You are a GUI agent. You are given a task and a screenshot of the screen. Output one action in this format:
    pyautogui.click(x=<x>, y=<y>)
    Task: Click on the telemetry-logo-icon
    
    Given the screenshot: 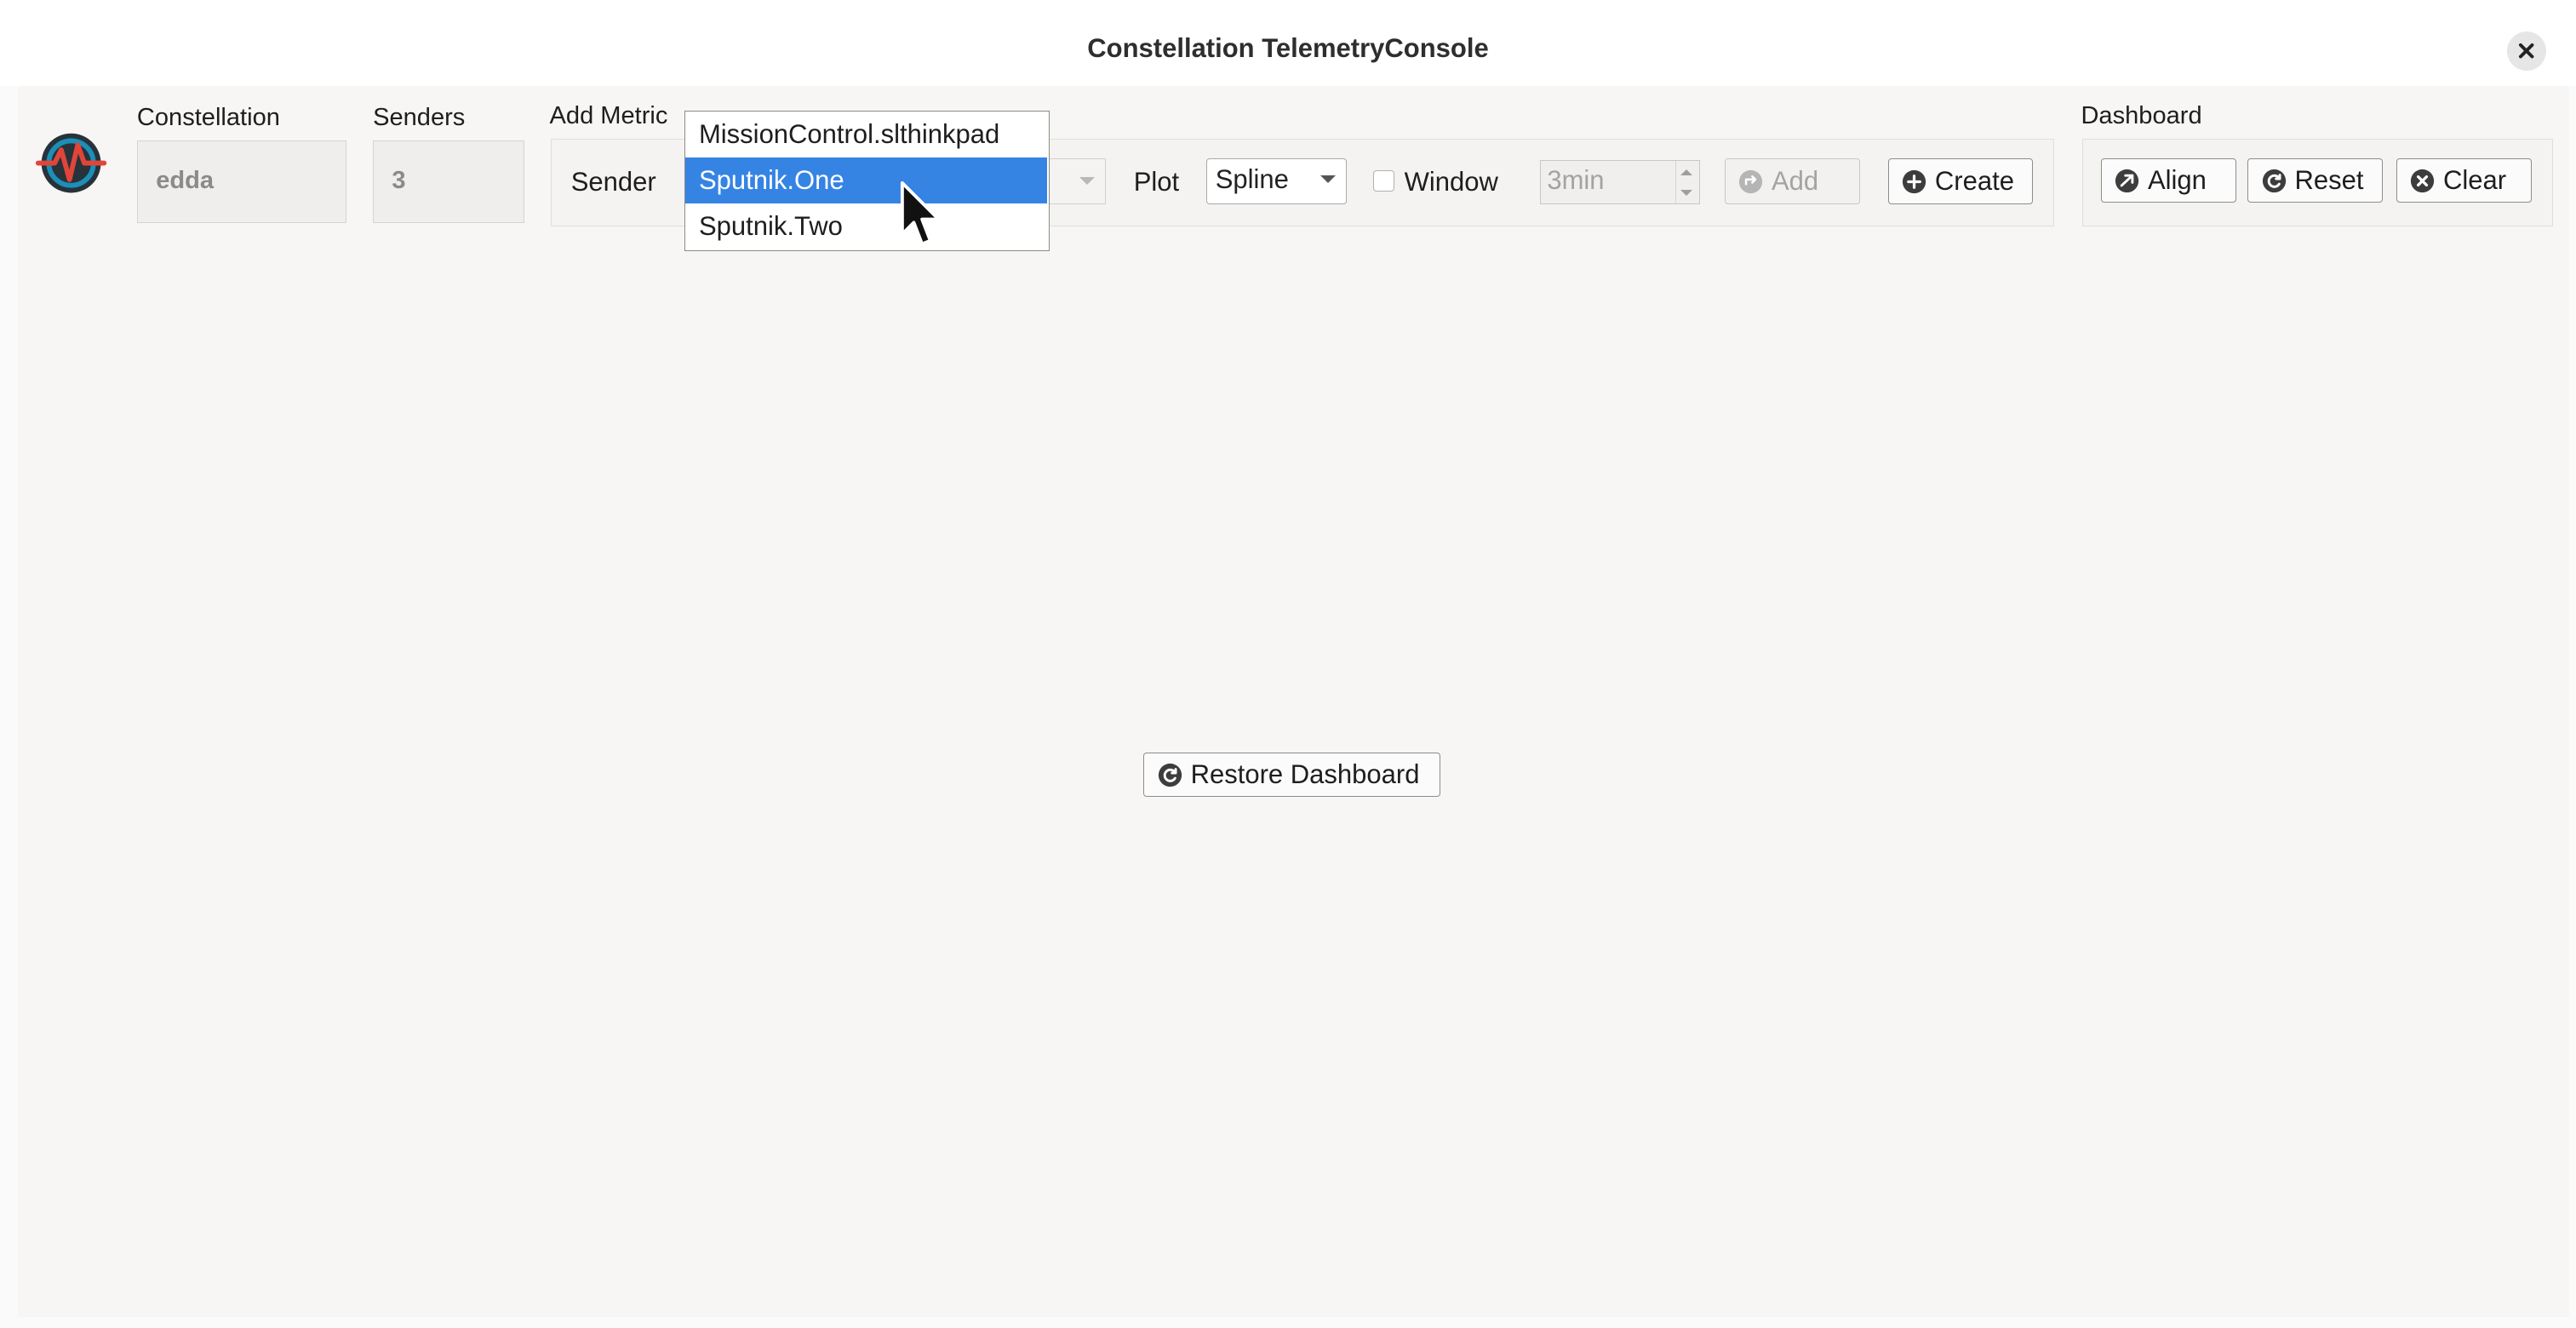 What is the action you would take?
    pyautogui.click(x=71, y=163)
    